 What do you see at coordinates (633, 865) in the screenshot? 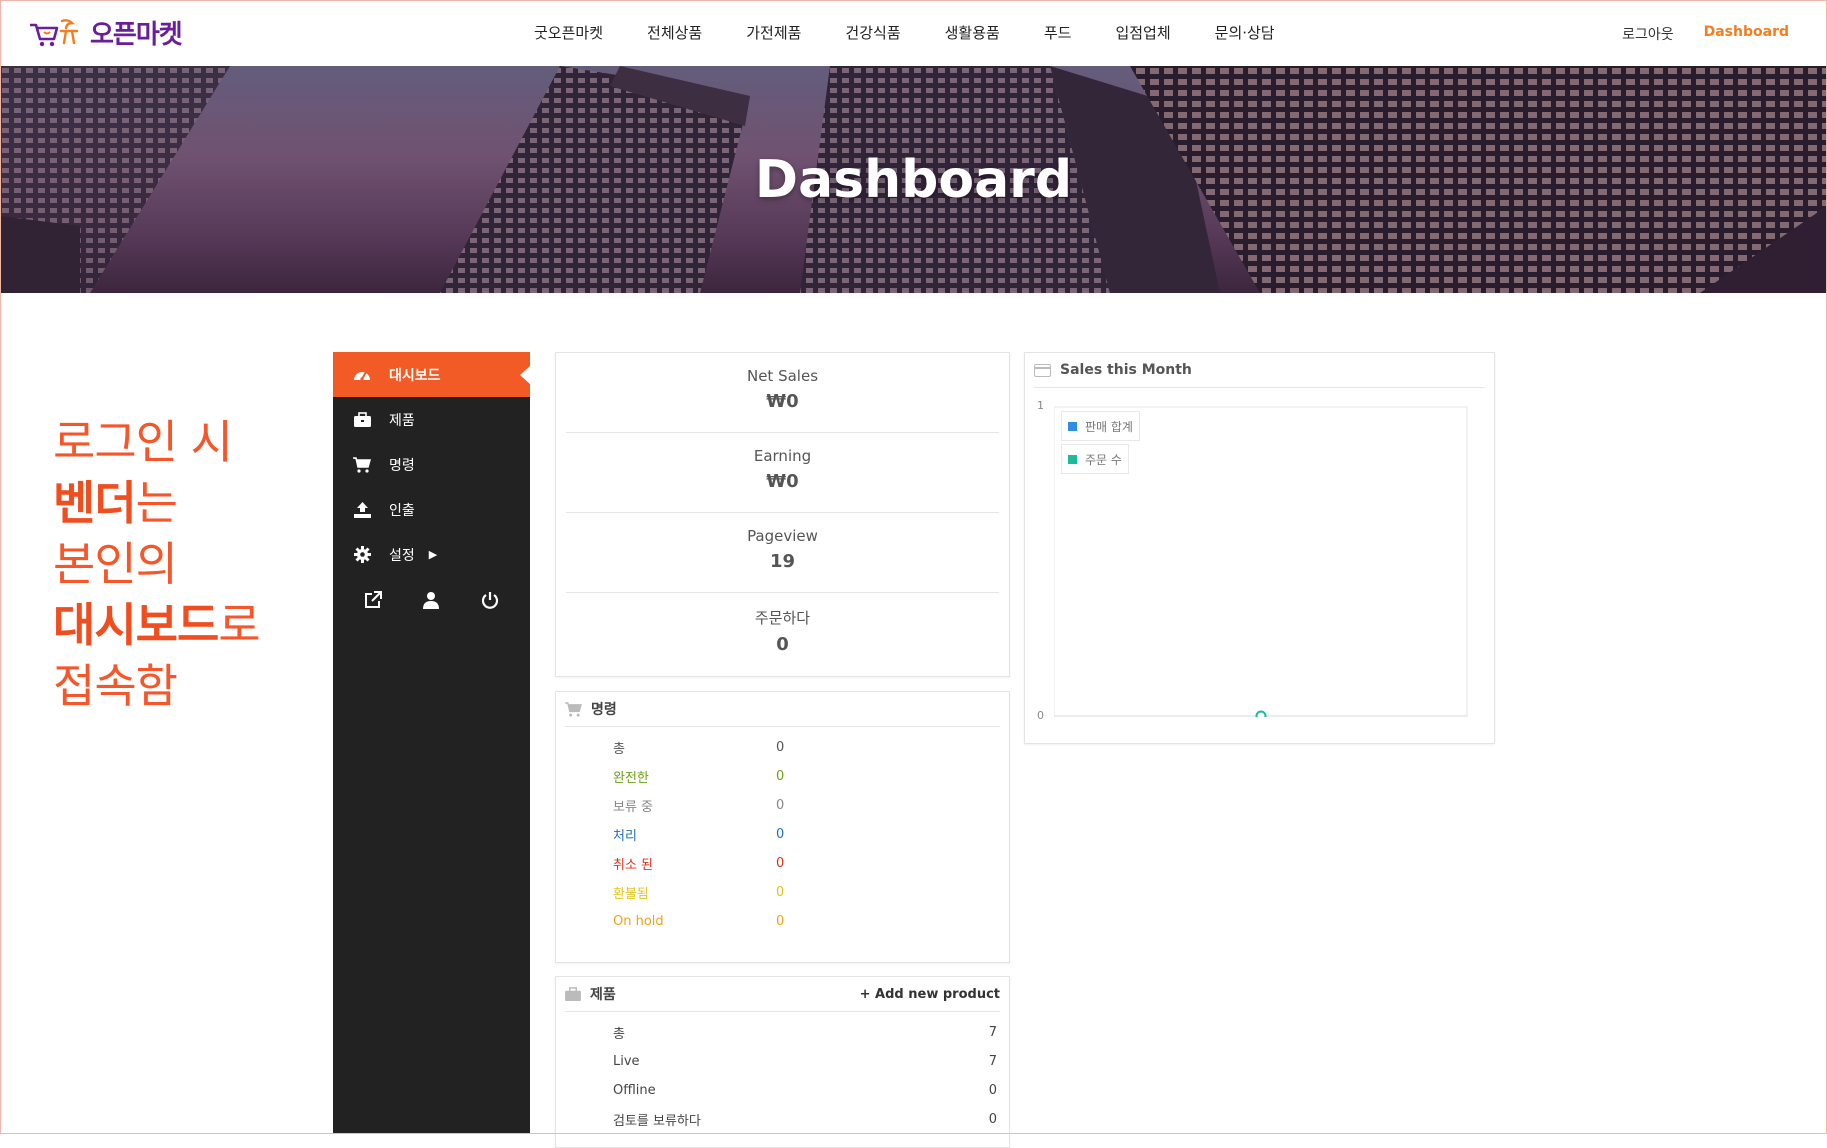
I see `order-status-label: 취소 된` at bounding box center [633, 865].